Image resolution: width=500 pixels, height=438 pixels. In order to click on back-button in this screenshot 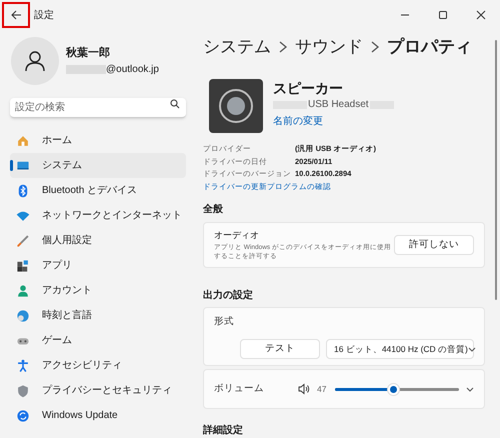, I will do `click(16, 15)`.